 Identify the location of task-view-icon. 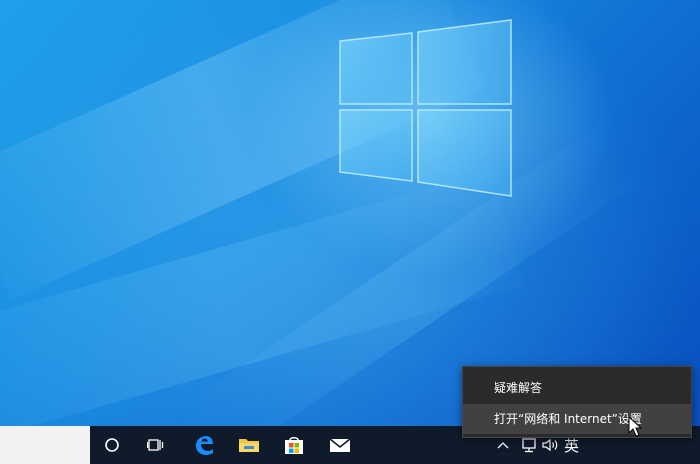
(155, 445).